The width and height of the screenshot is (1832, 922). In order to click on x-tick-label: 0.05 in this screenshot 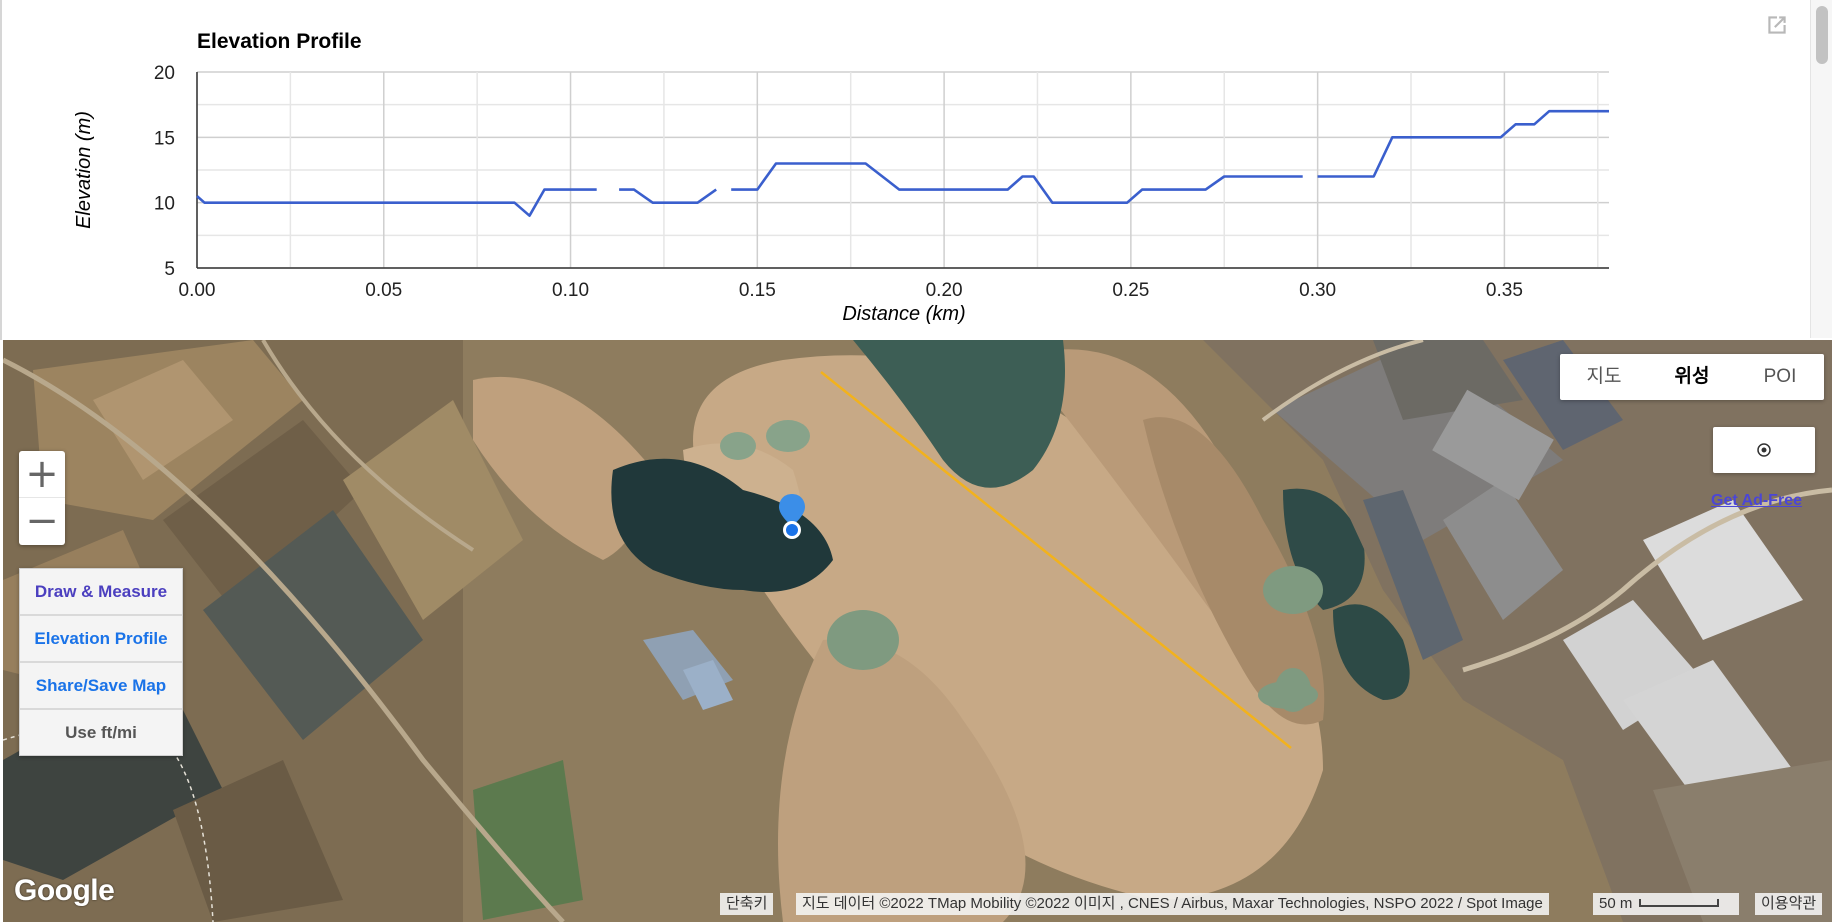, I will do `click(383, 290)`.